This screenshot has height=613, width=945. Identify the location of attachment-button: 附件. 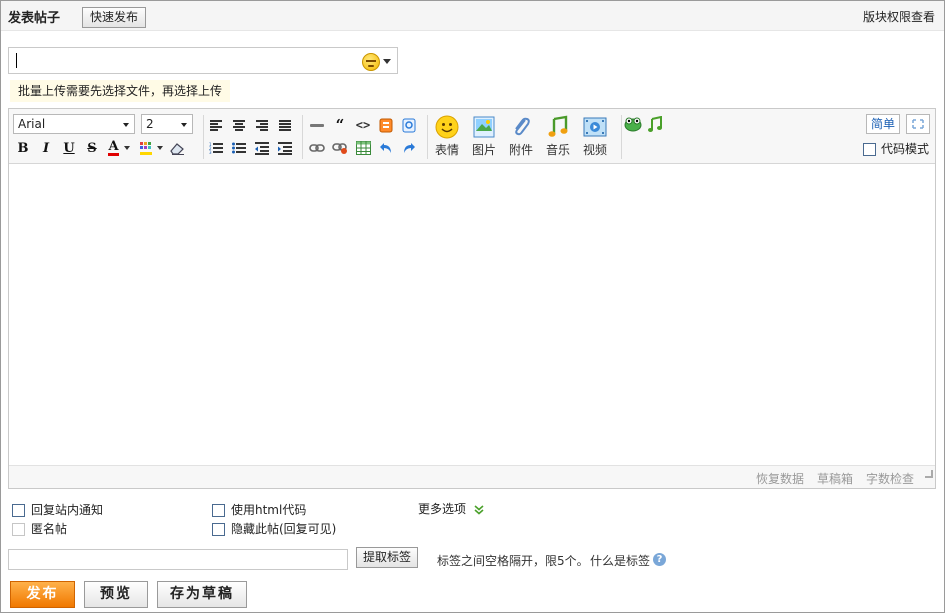
(521, 136).